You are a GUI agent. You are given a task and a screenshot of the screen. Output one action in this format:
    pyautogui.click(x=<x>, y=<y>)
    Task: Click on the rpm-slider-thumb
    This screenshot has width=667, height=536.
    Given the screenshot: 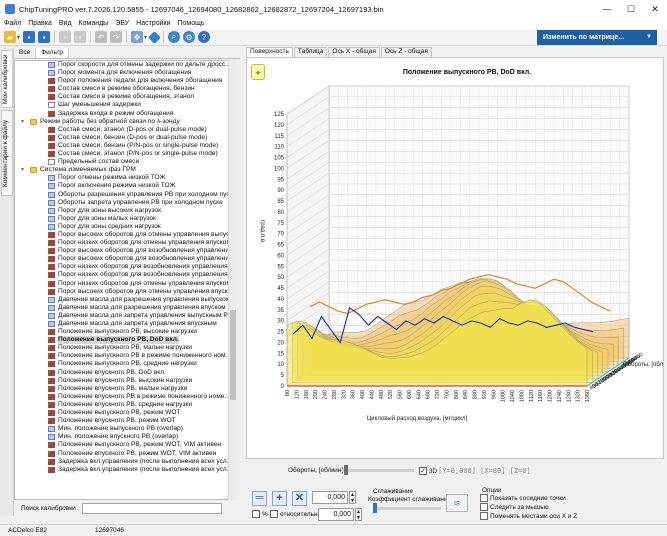 What is the action you would take?
    pyautogui.click(x=346, y=470)
    